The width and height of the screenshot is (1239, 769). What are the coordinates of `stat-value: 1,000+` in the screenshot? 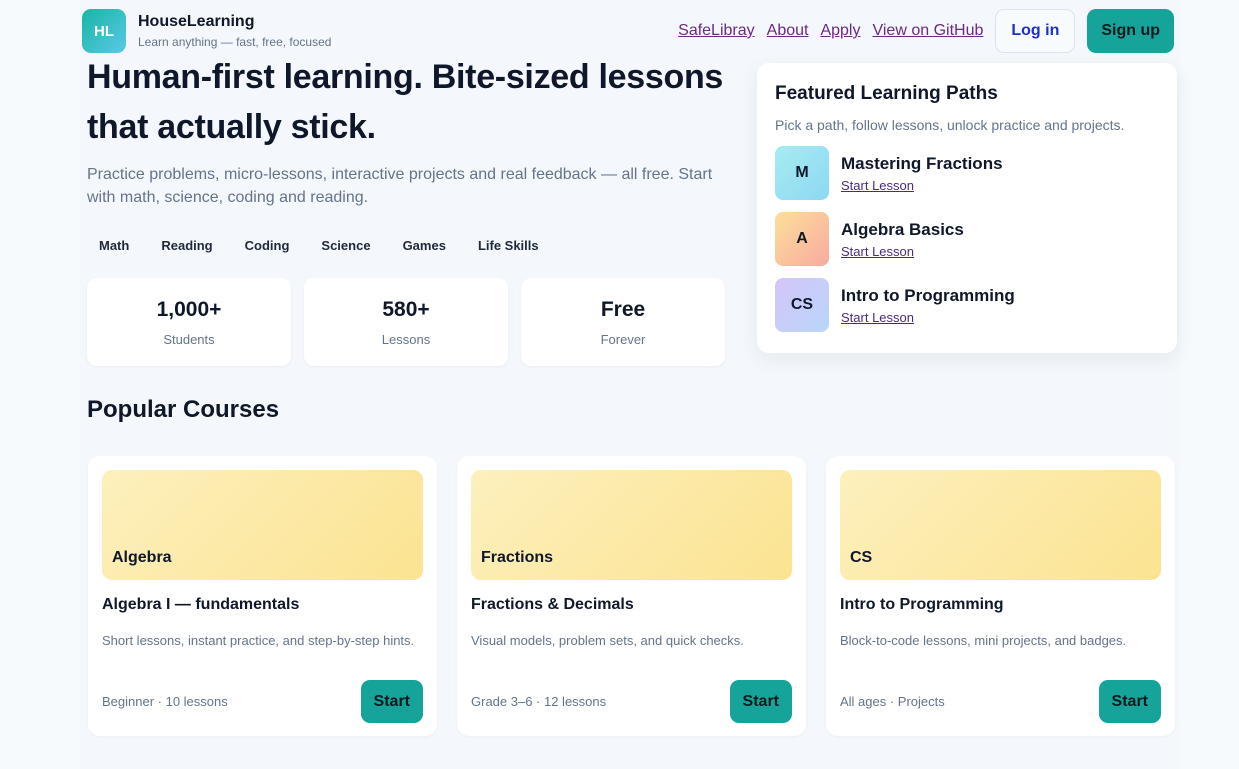 It's located at (189, 309).